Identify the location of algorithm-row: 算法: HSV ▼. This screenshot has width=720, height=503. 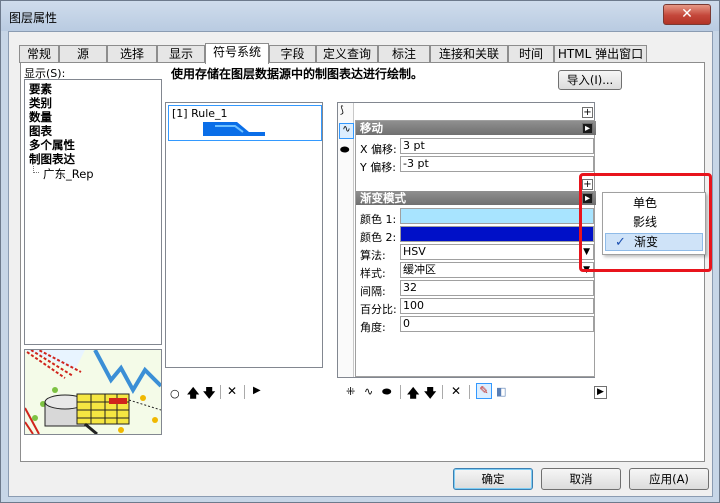
(476, 253).